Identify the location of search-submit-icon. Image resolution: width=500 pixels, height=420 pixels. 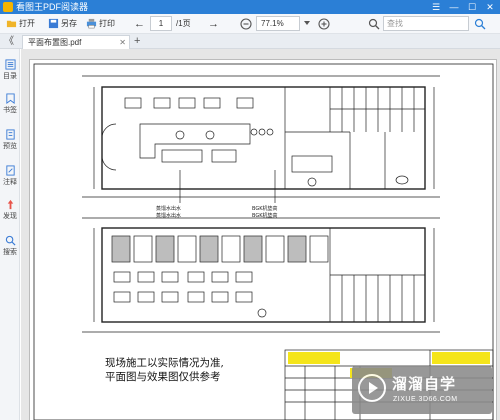
(480, 24).